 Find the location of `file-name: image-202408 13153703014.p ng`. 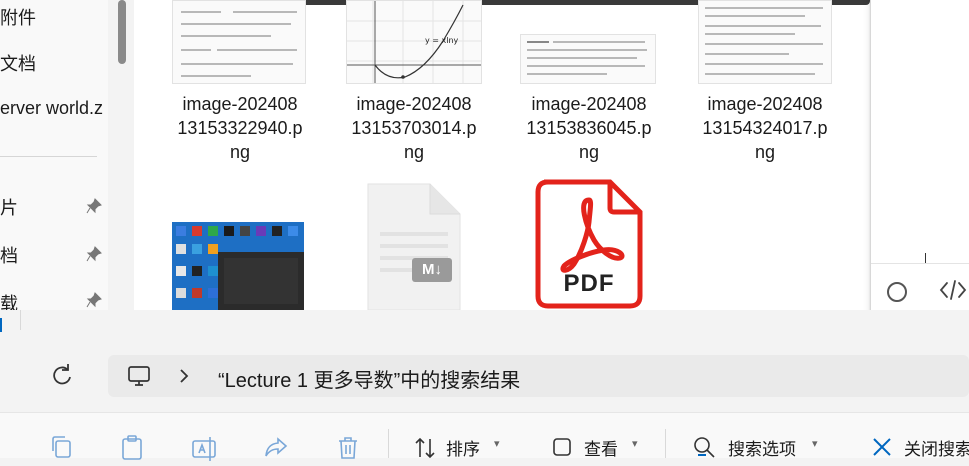

file-name: image-202408 13153703014.p ng is located at coordinates (414, 128).